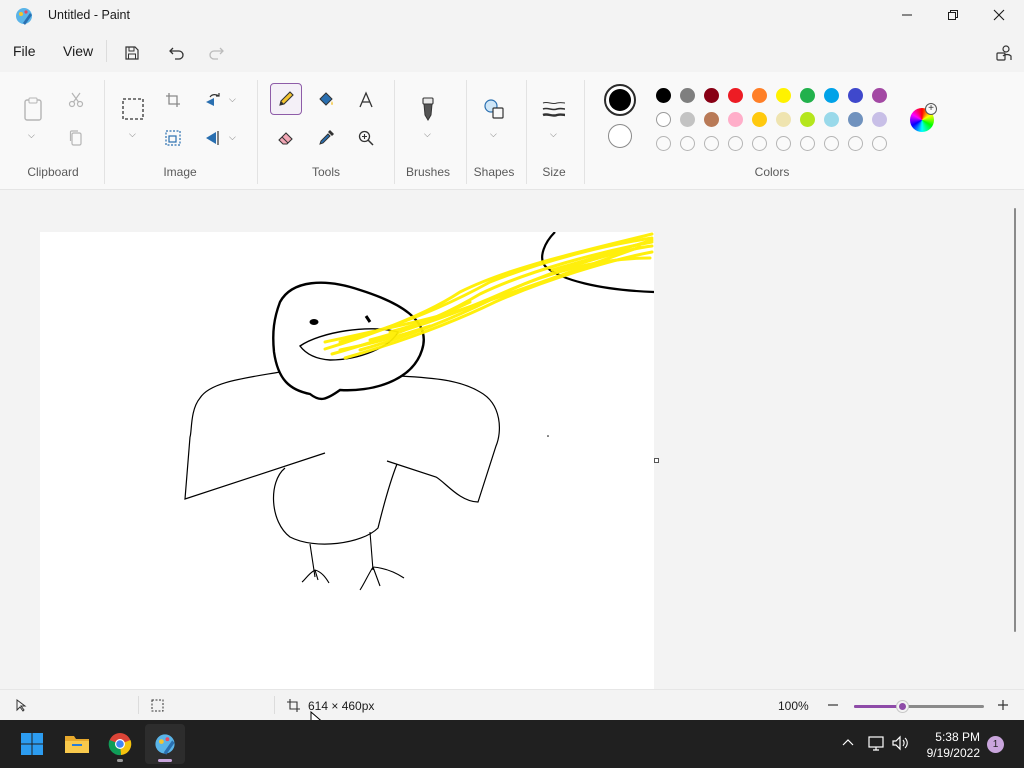 The height and width of the screenshot is (768, 1024). What do you see at coordinates (53, 172) in the screenshot?
I see `clipboard-label: Clipboard` at bounding box center [53, 172].